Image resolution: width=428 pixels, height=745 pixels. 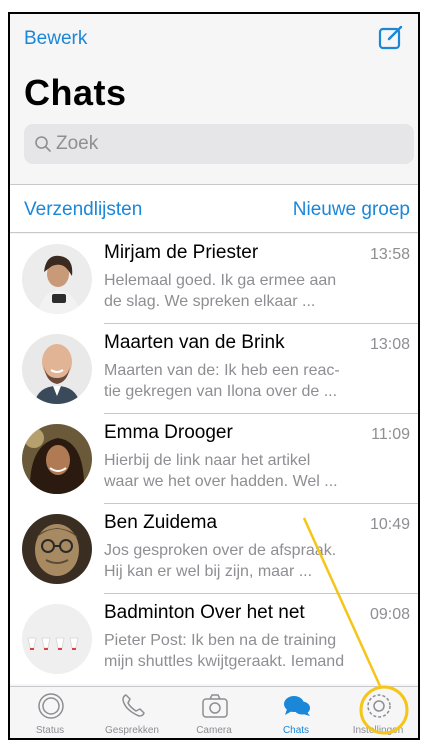 I want to click on tab-settings: Instellingen, so click(x=378, y=712).